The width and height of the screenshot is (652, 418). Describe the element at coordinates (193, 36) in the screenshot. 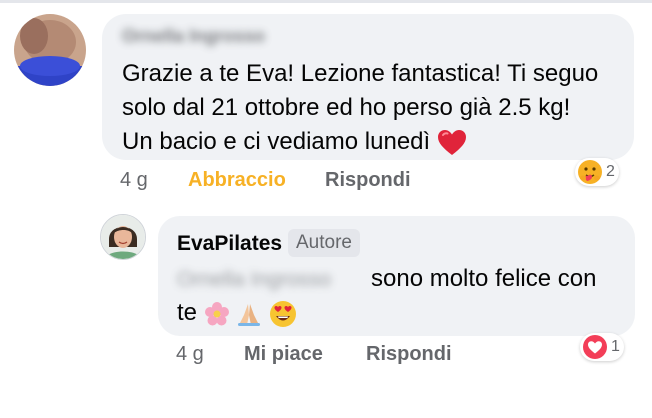

I see `comment-author-name: Ornella Ingrosso` at that location.